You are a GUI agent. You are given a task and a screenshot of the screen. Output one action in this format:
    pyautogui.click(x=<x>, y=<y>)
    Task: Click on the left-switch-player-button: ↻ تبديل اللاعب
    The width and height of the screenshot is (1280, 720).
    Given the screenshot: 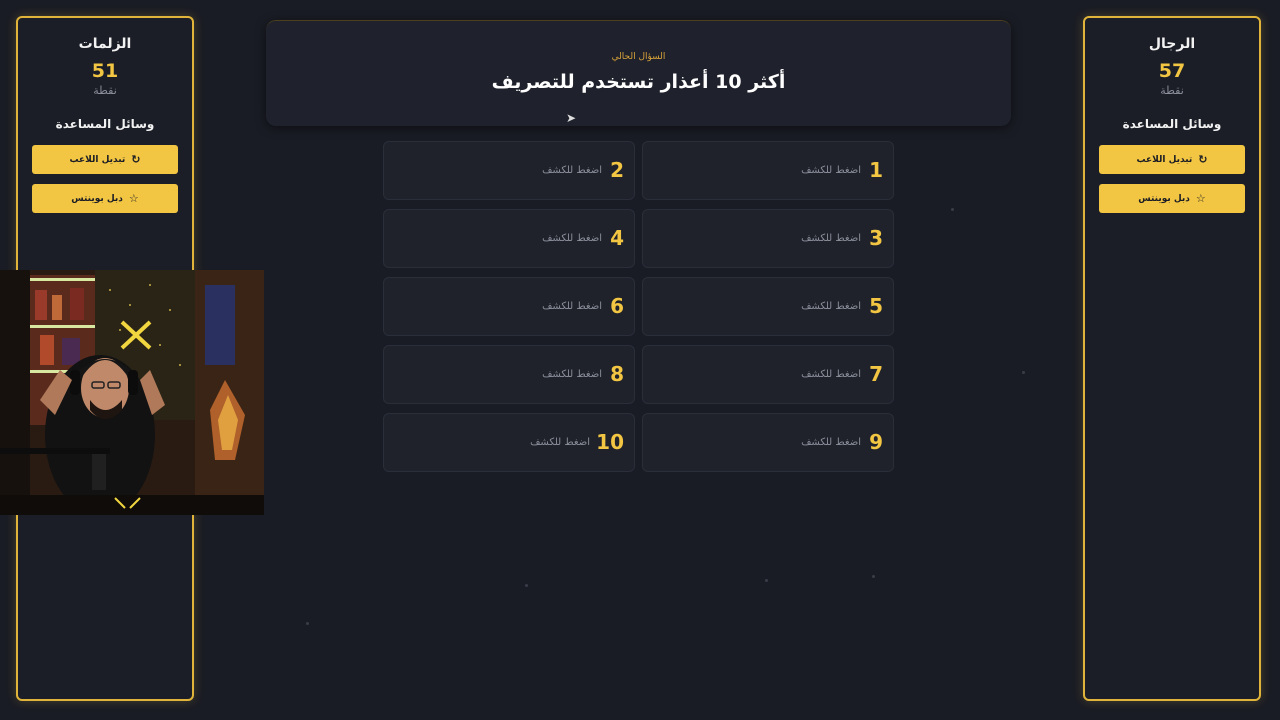 What is the action you would take?
    pyautogui.click(x=105, y=159)
    